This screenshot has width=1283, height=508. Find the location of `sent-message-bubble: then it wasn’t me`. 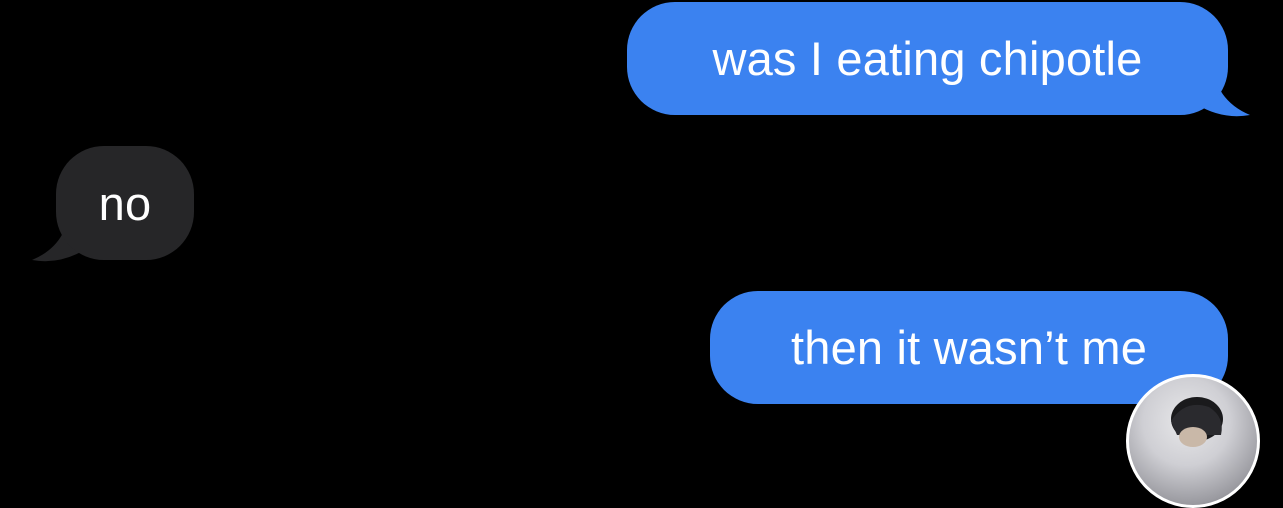

sent-message-bubble: then it wasn’t me is located at coordinates (969, 347).